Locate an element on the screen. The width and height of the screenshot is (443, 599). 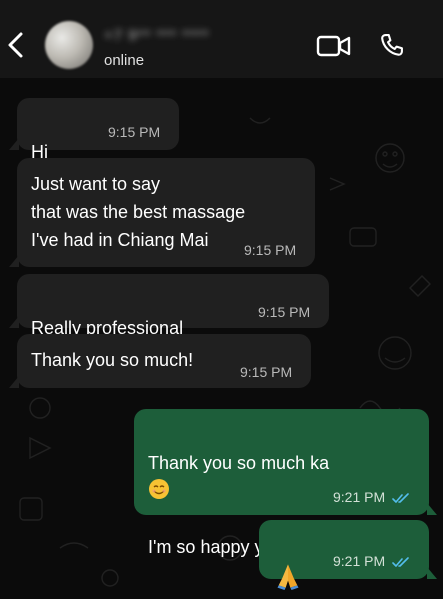
video-call-icon is located at coordinates (333, 46).